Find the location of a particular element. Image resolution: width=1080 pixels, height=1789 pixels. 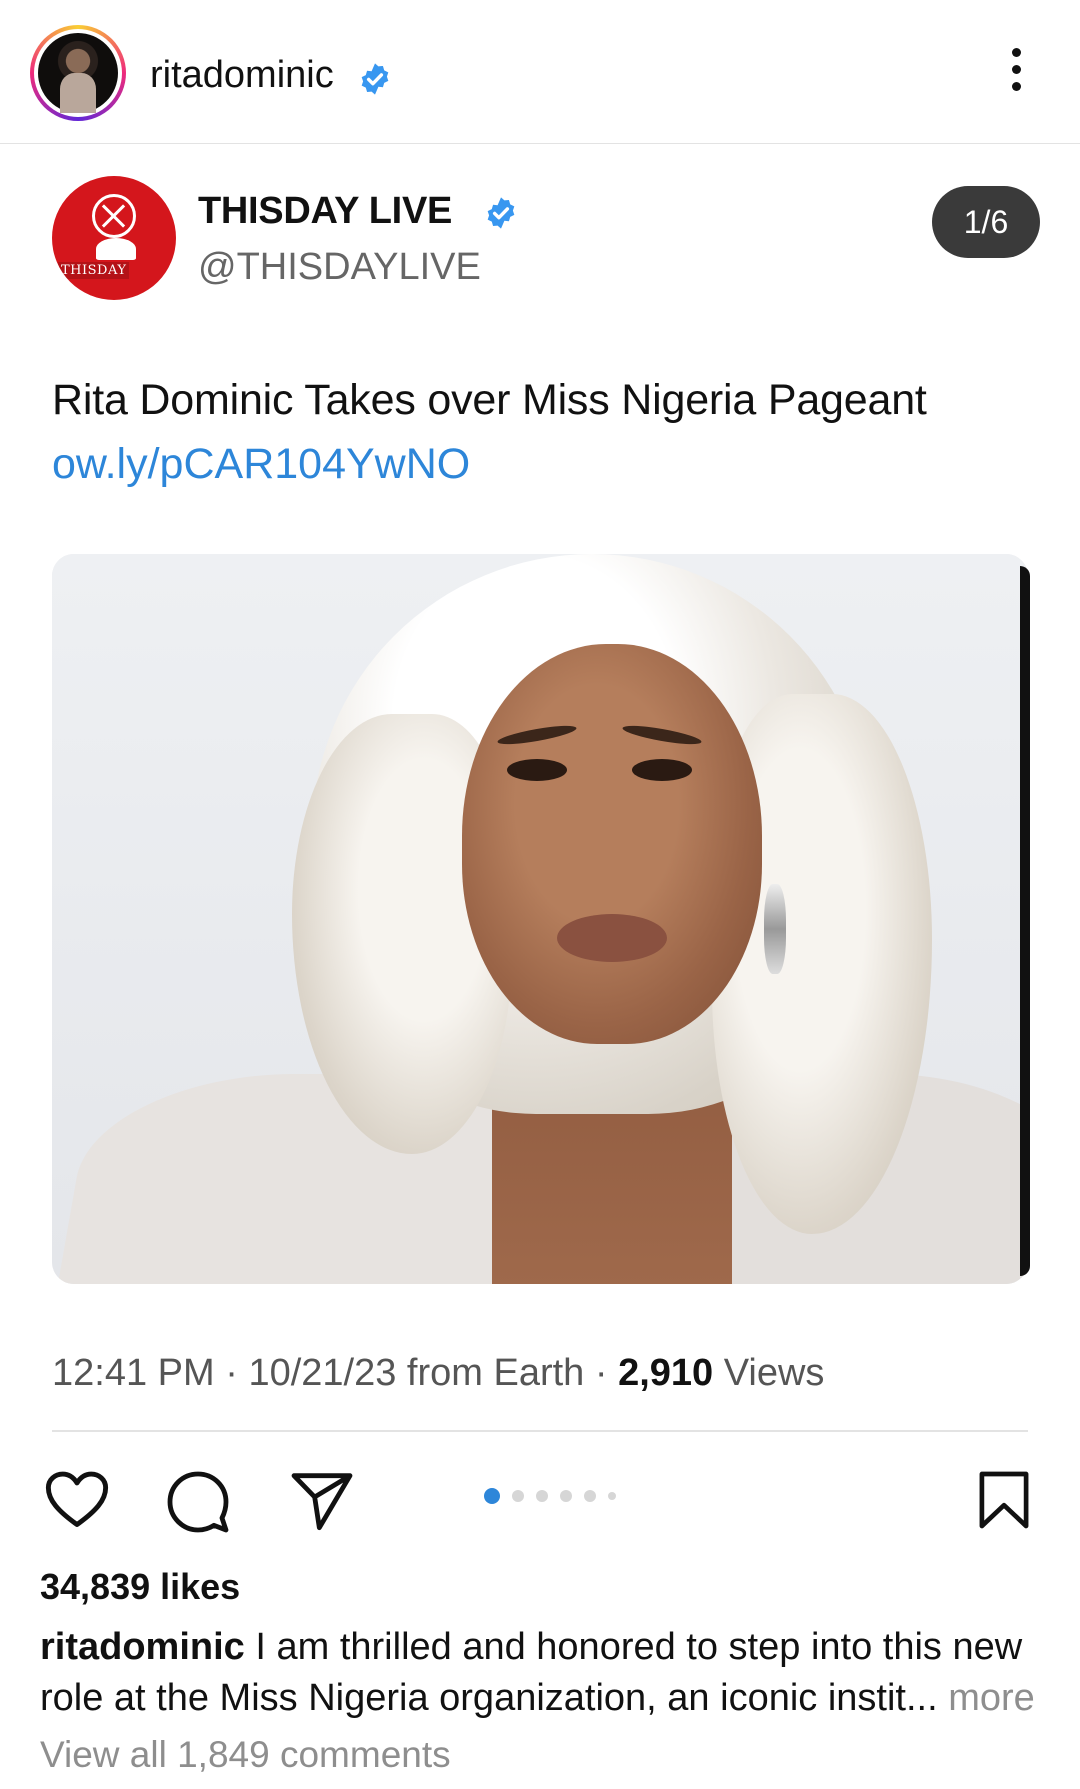

tweet-link: ow.ly/pCAR104YwNO is located at coordinates (261, 464).